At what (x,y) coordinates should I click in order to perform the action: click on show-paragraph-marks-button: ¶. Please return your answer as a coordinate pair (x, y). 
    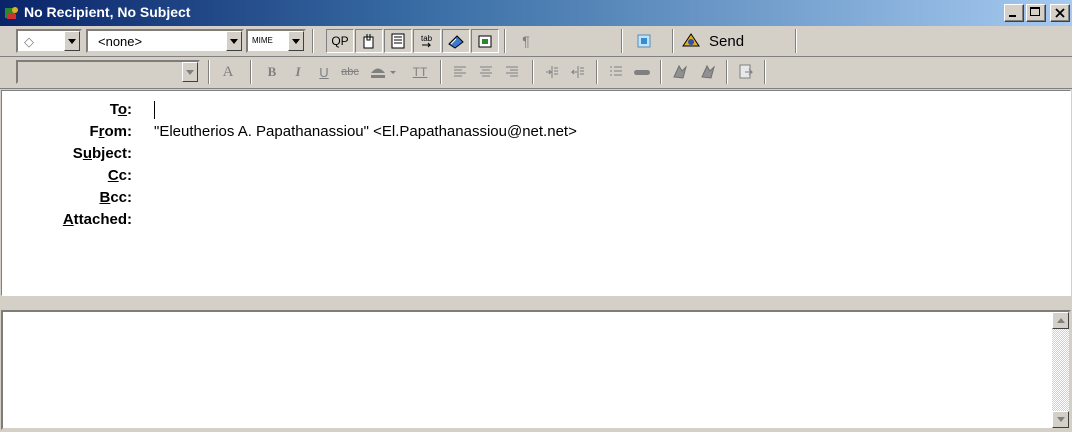
    Looking at the image, I should click on (526, 41).